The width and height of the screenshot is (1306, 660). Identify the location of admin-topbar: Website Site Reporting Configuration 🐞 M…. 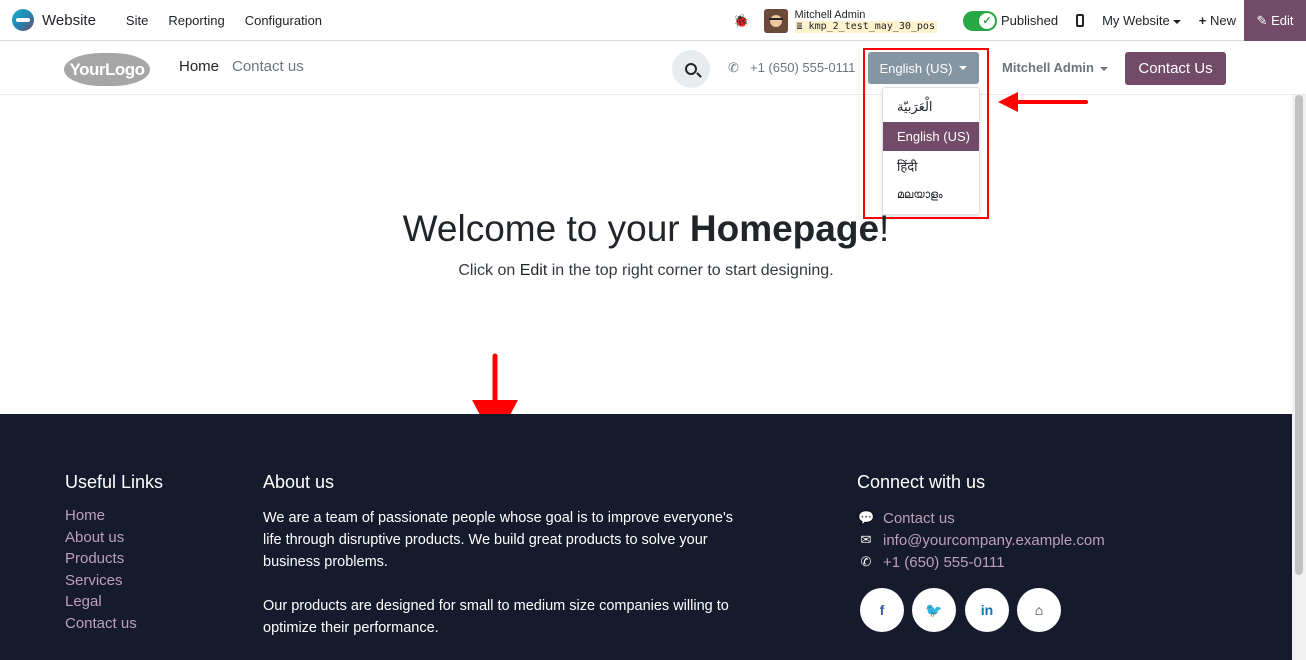
(653, 20).